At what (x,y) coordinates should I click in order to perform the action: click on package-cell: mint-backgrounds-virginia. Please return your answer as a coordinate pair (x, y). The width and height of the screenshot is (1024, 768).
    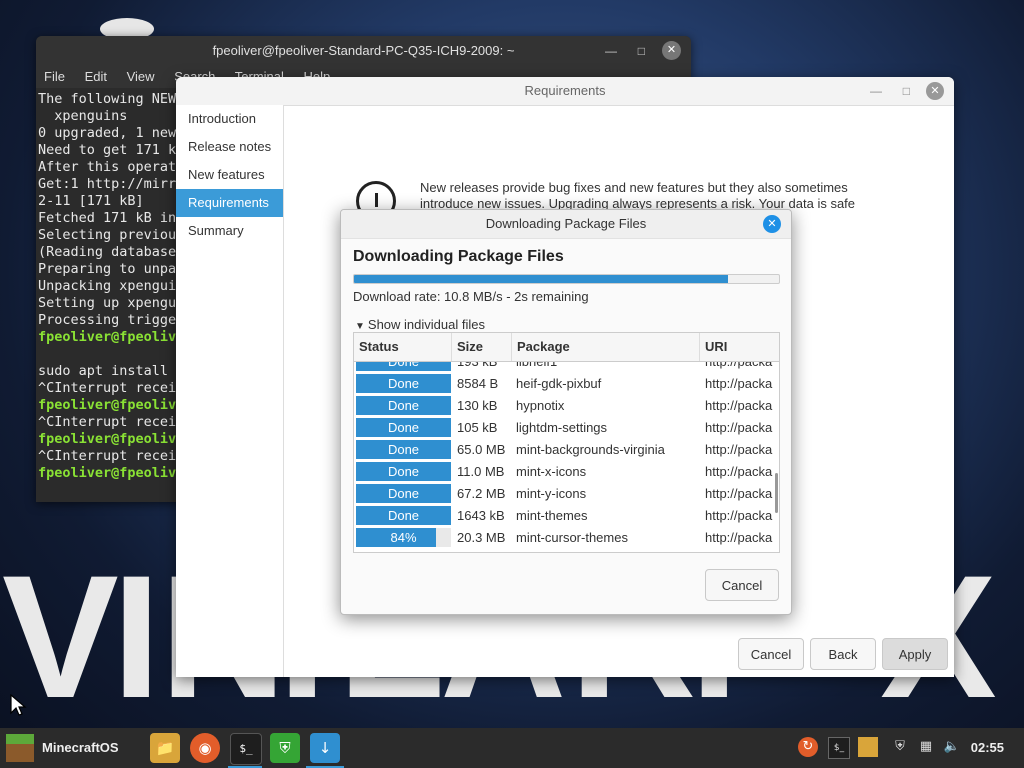
    Looking at the image, I should click on (590, 449).